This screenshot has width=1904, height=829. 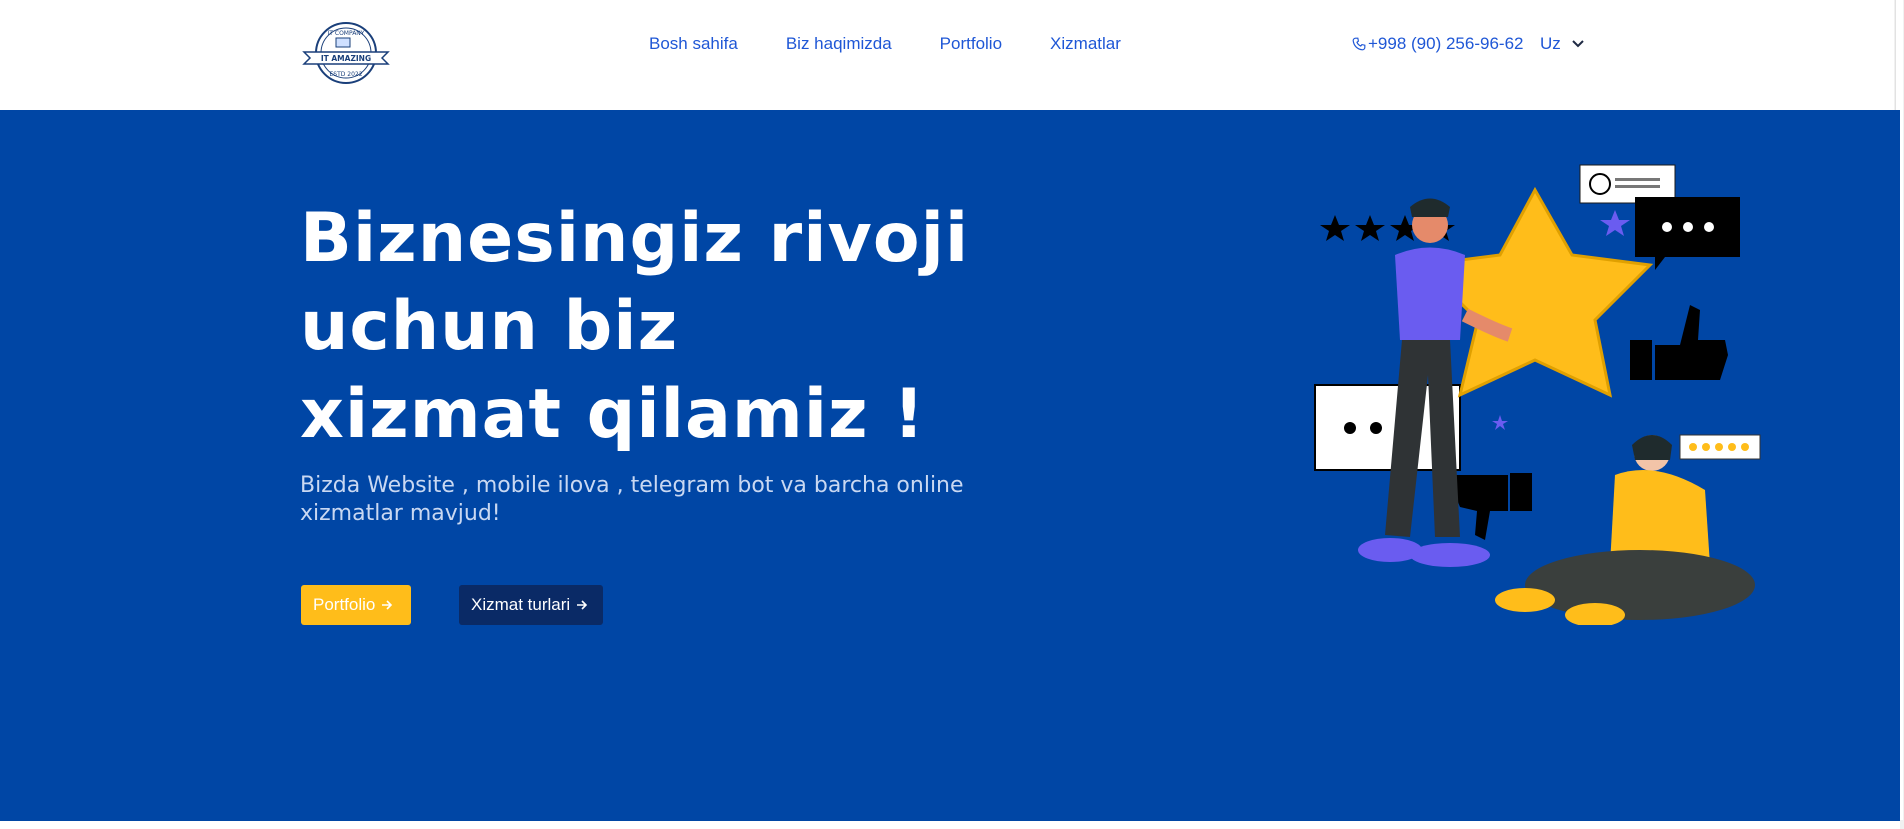 What do you see at coordinates (1562, 44) in the screenshot?
I see `language-selector: Uz` at bounding box center [1562, 44].